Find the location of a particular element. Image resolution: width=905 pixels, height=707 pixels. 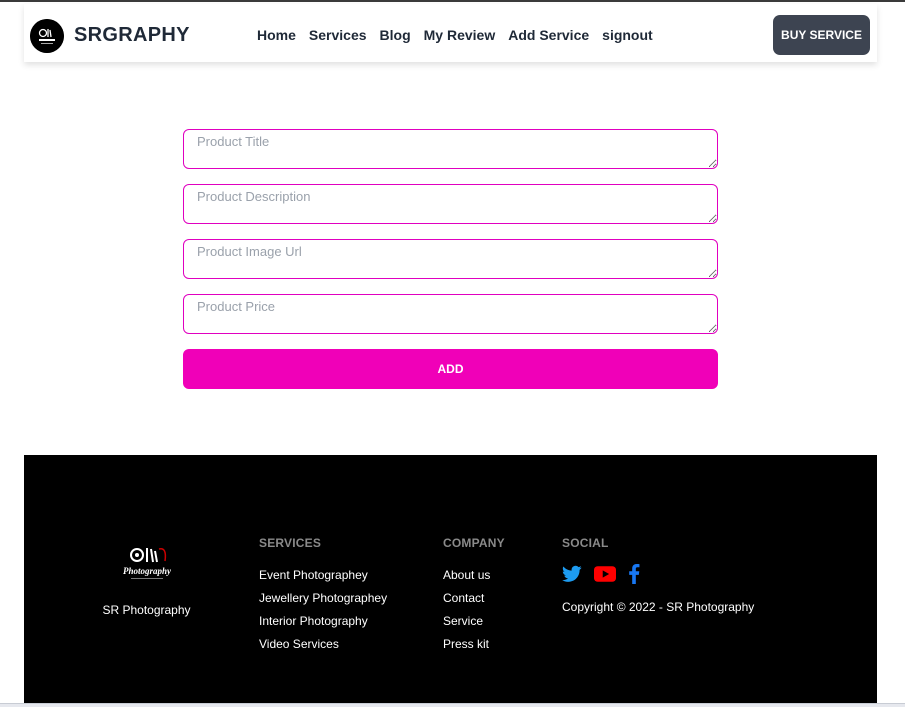

social-icons is located at coordinates (658, 576).